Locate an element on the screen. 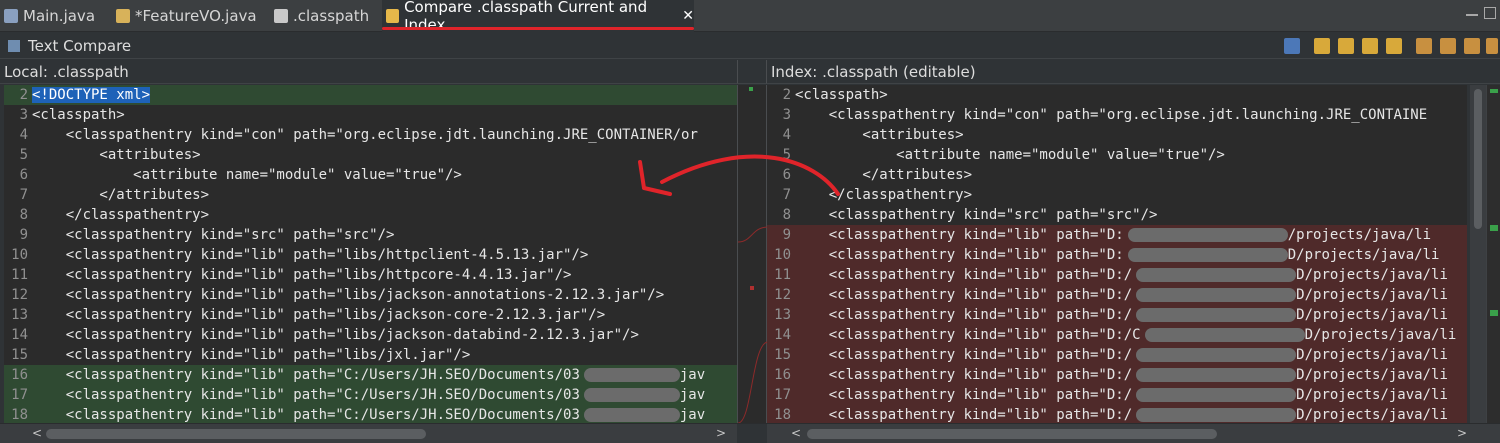  code-text: <classpath> is located at coordinates (841, 95).